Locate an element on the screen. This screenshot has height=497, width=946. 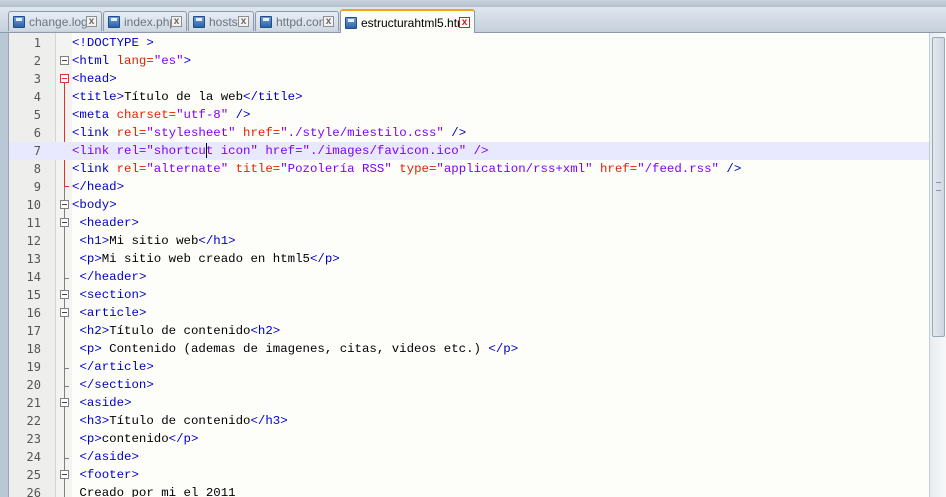
code-text: <meta charset="utf-8" /> is located at coordinates (161, 115).